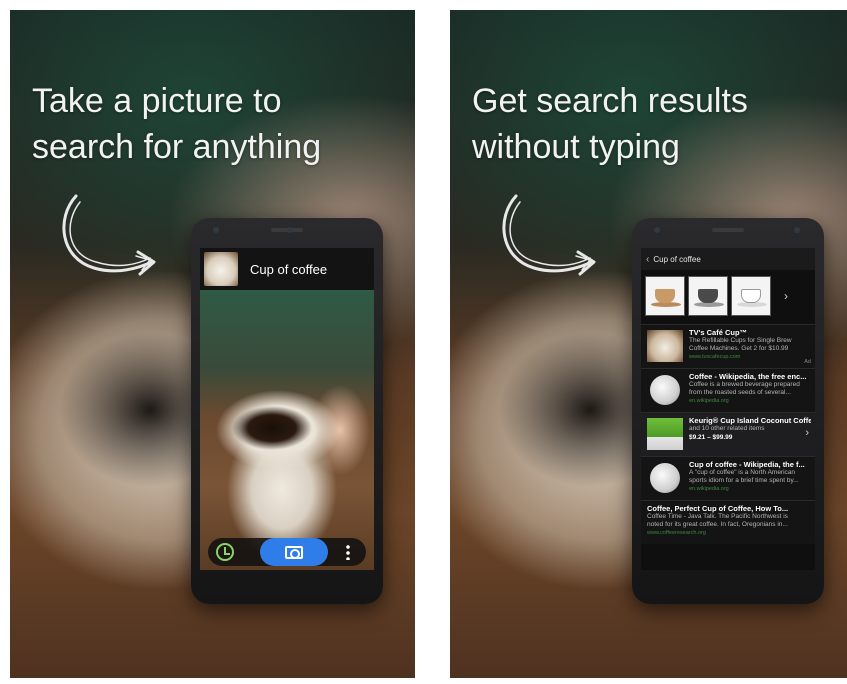 The width and height of the screenshot is (847, 684). What do you see at coordinates (718, 332) in the screenshot?
I see `result-title: TV's Café Cup™` at bounding box center [718, 332].